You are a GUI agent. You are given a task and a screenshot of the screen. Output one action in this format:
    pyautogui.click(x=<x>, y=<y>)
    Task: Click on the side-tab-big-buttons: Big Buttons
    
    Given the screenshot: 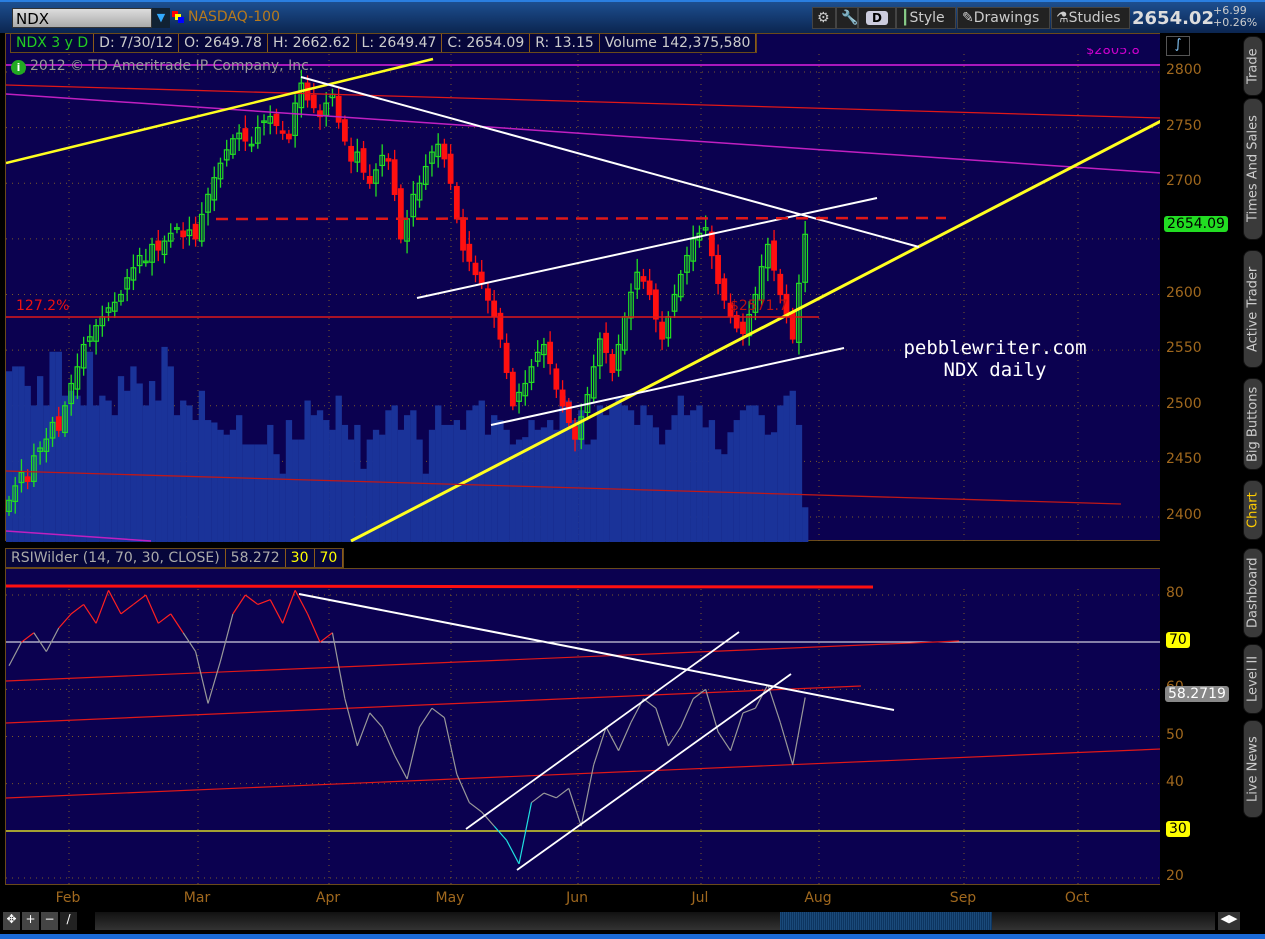 What is the action you would take?
    pyautogui.click(x=1253, y=424)
    